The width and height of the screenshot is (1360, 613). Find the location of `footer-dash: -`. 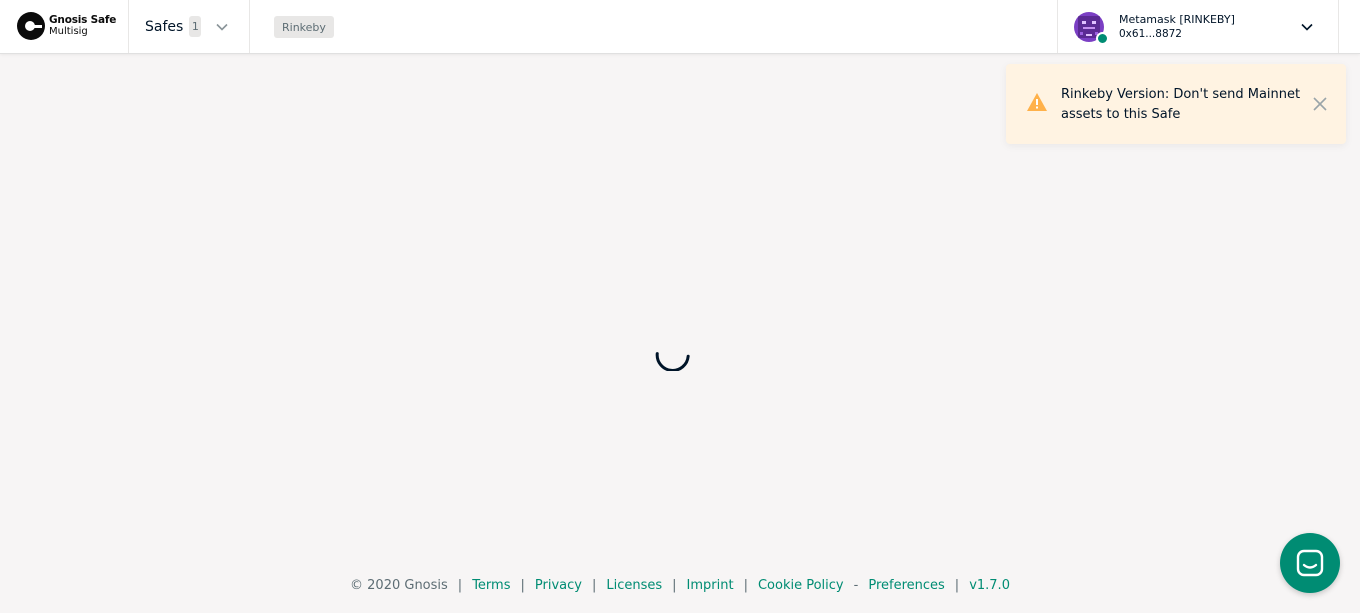

footer-dash: - is located at coordinates (856, 585).